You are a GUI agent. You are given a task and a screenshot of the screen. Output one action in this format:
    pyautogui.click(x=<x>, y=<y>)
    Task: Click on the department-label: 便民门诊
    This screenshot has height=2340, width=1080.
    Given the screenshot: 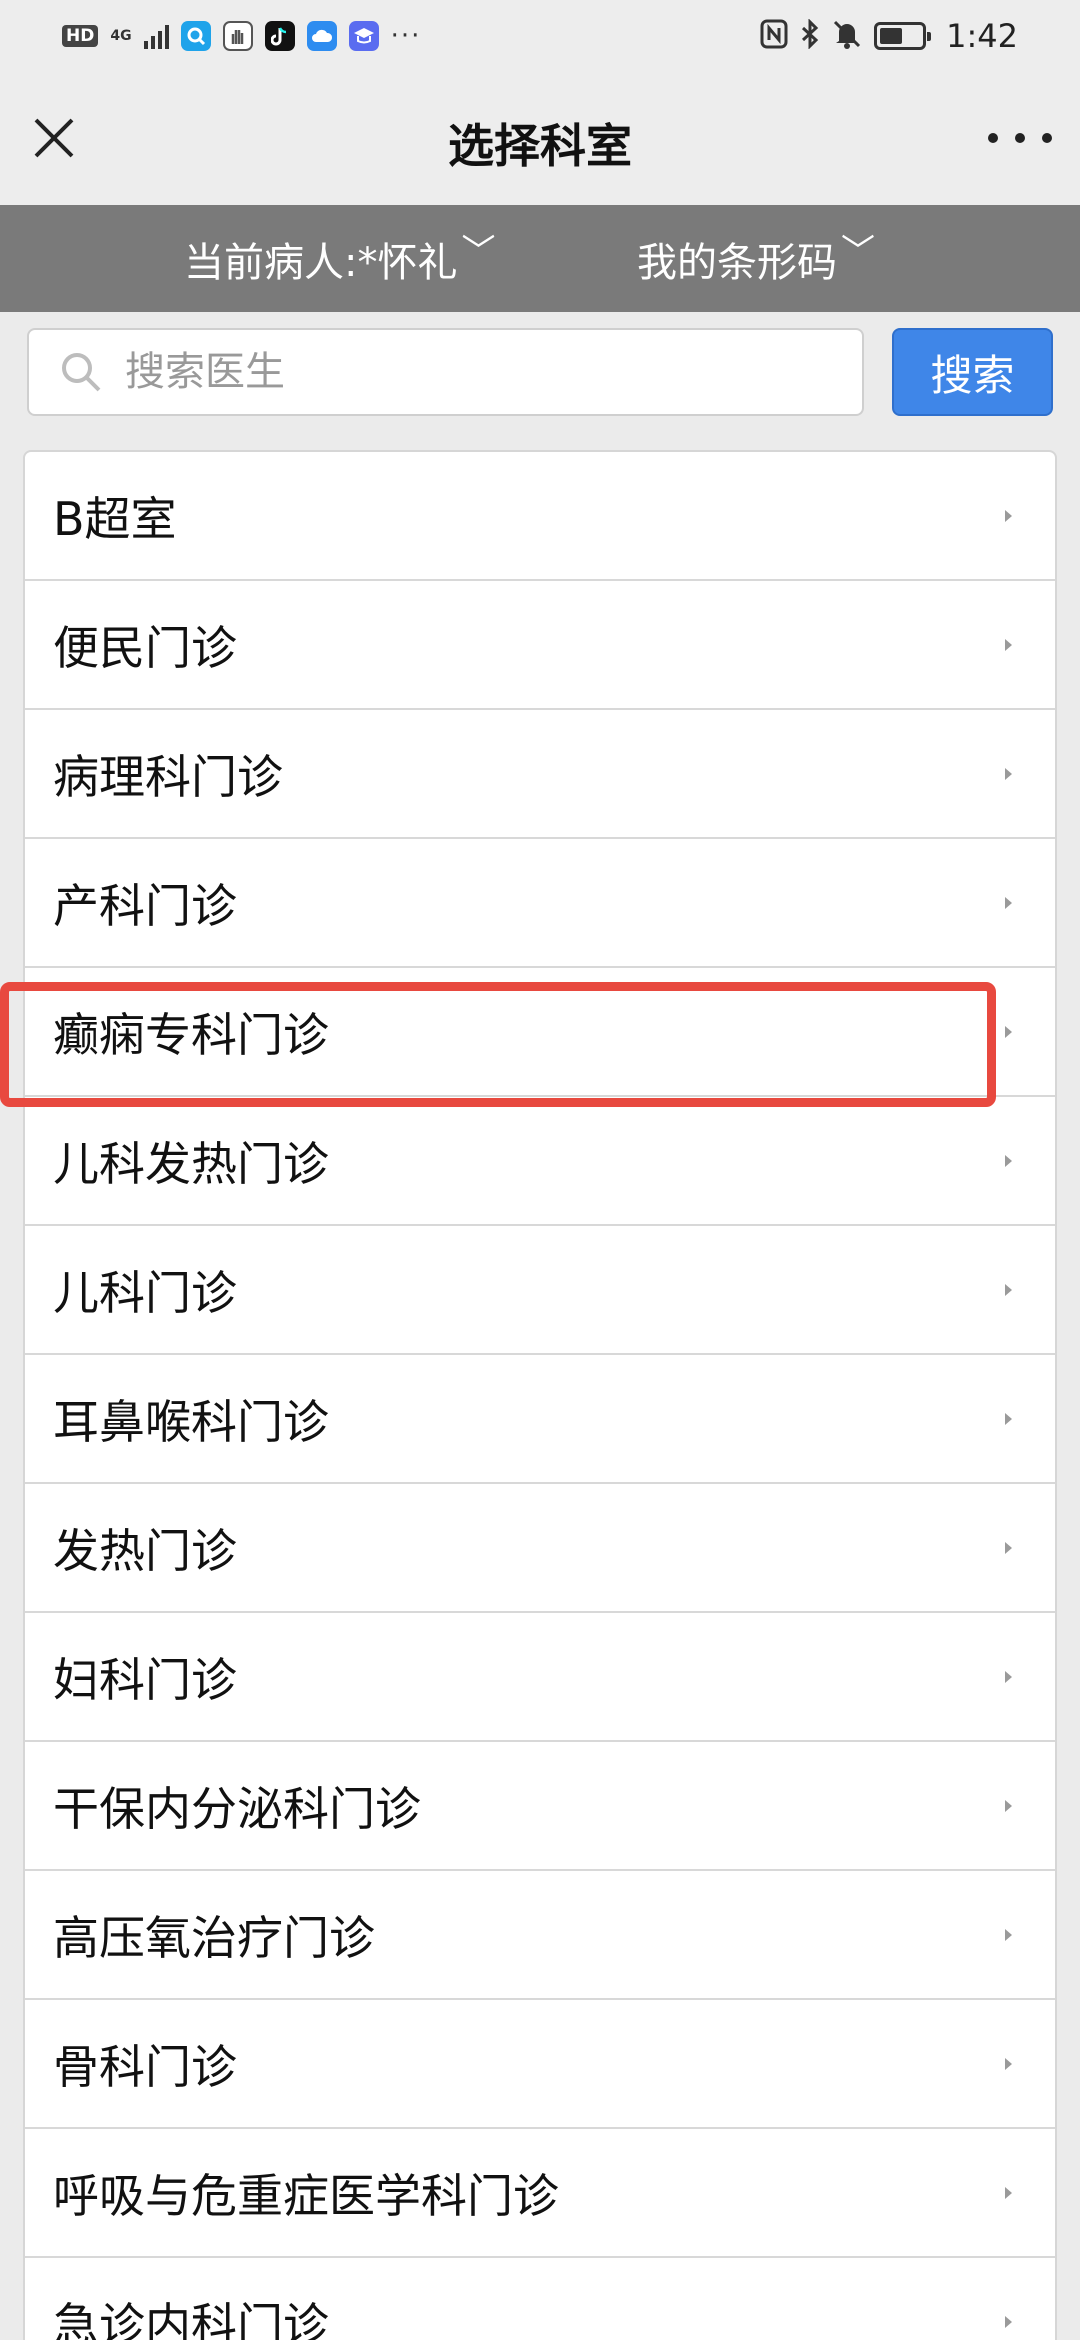 What is the action you would take?
    pyautogui.click(x=145, y=647)
    